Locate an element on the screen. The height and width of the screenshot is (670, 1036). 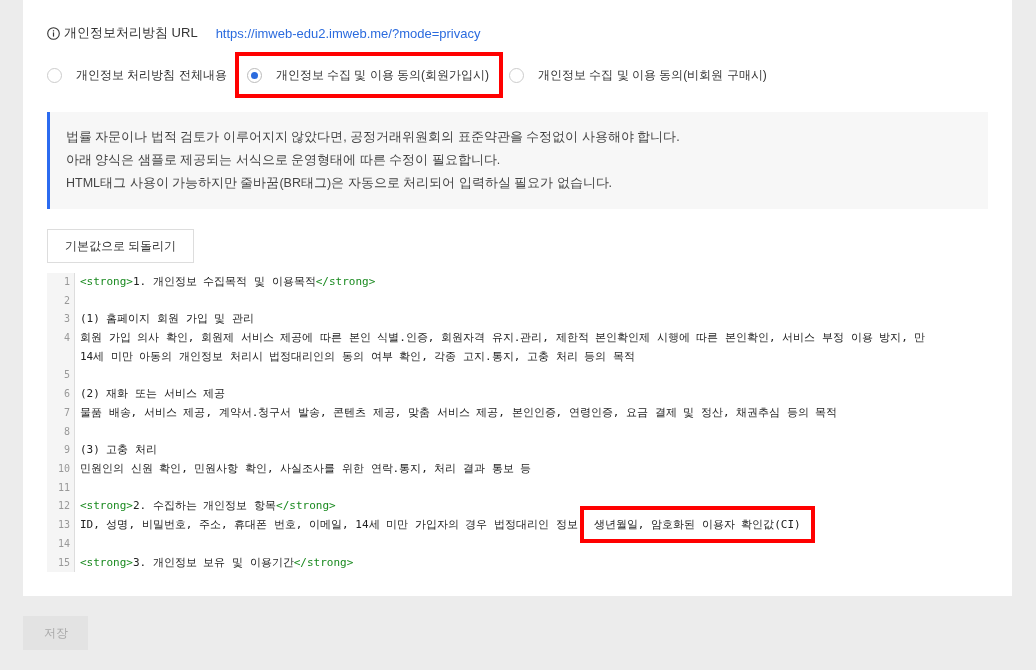
code-text: 민원인의 신원 확인, 민원사항 확인, 사실조사를 위한 연락.통지, 처리 결과 통보 등 is located at coordinates (306, 468).